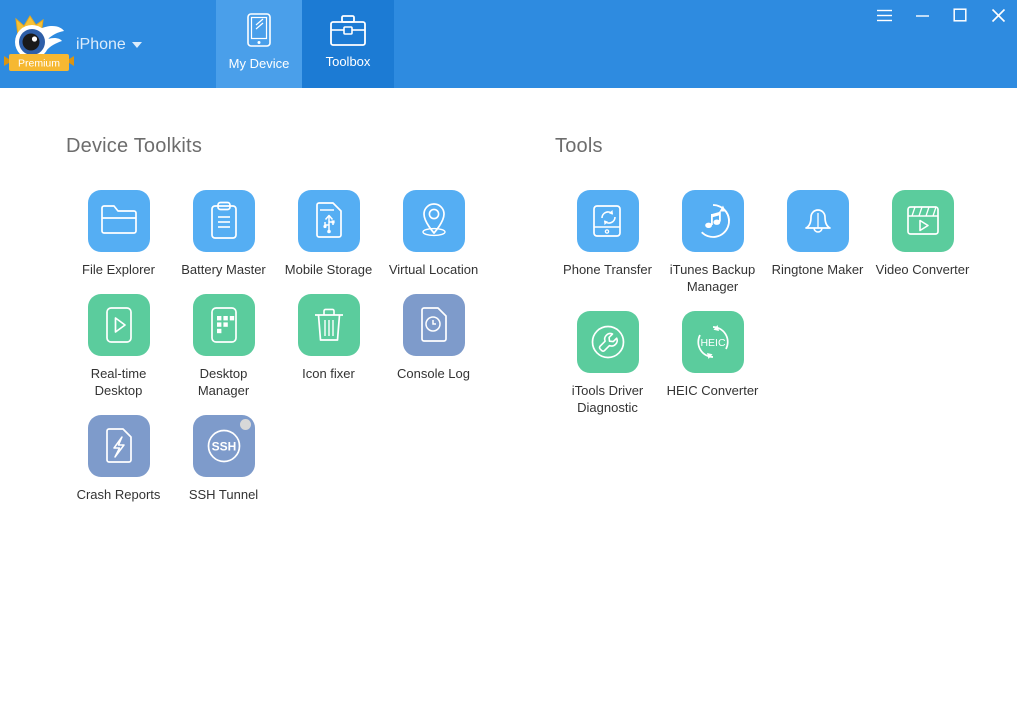  What do you see at coordinates (715, 221) in the screenshot?
I see `music-refresh-icon` at bounding box center [715, 221].